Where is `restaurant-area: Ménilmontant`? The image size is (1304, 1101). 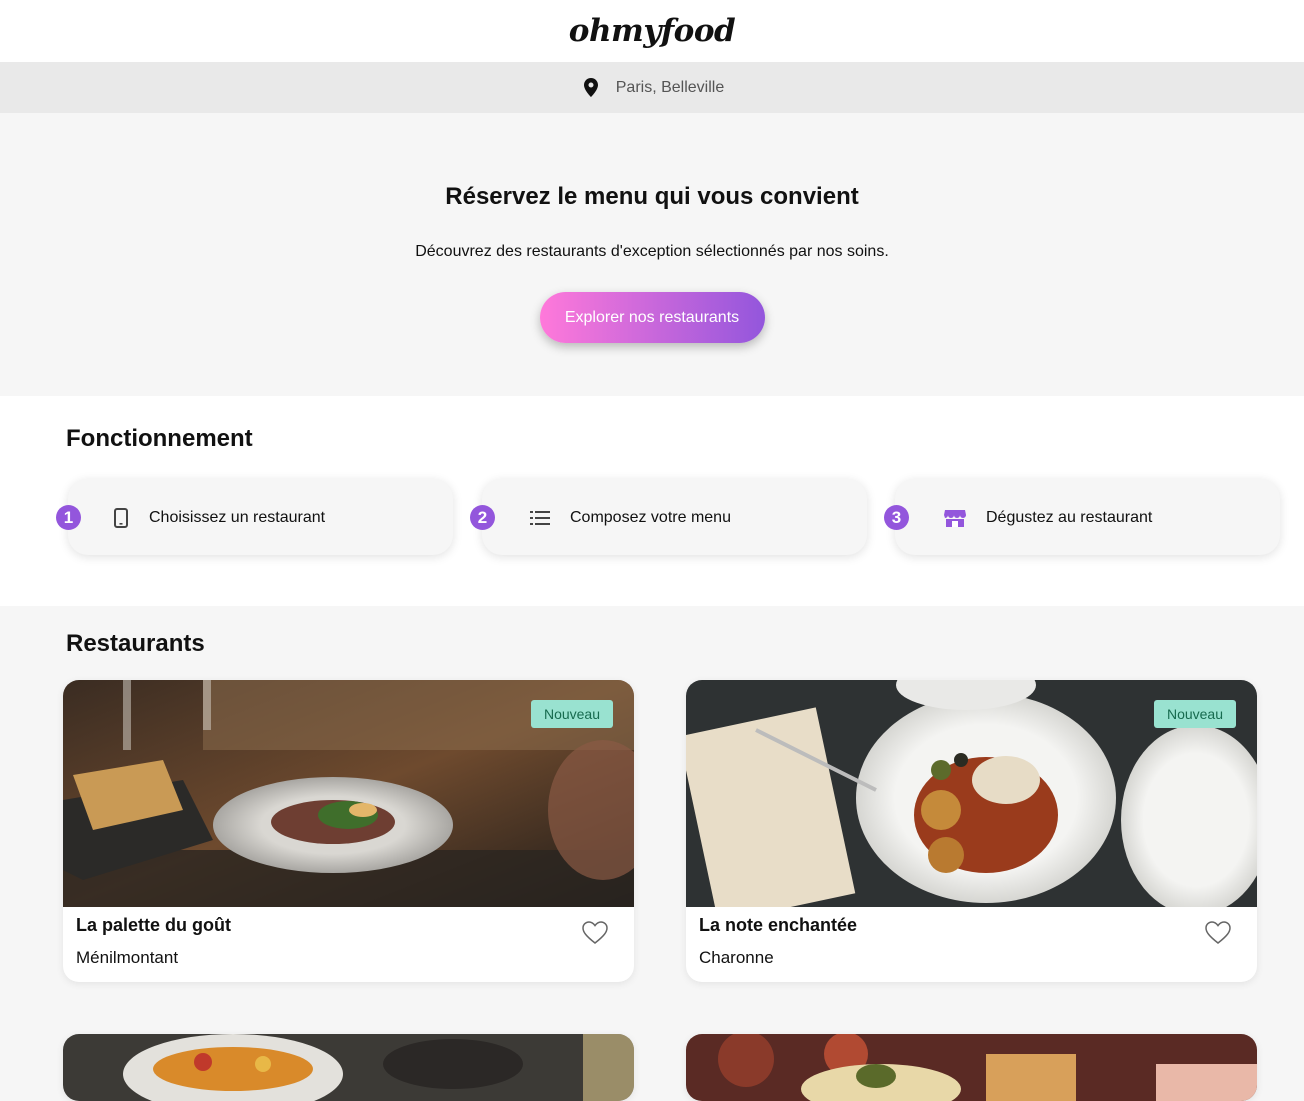
restaurant-area: Ménilmontant is located at coordinates (127, 957).